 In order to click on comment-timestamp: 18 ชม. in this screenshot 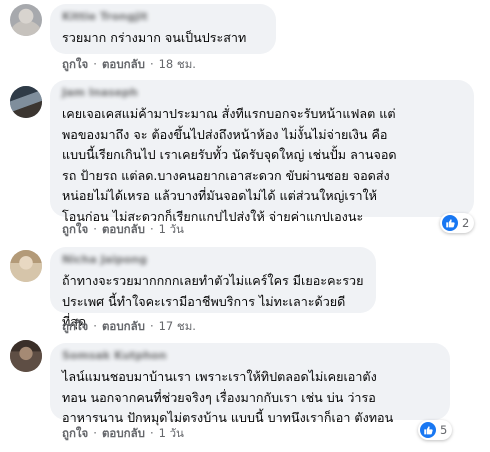, I will do `click(177, 65)`.